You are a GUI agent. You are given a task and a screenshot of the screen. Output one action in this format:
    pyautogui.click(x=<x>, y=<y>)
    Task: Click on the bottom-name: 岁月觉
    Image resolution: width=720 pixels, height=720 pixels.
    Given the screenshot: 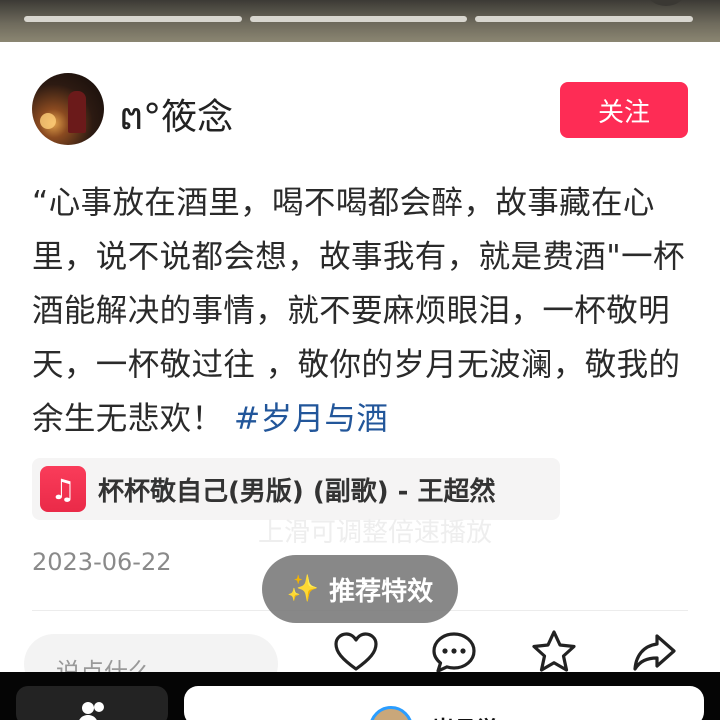 What is the action you would take?
    pyautogui.click(x=465, y=716)
    